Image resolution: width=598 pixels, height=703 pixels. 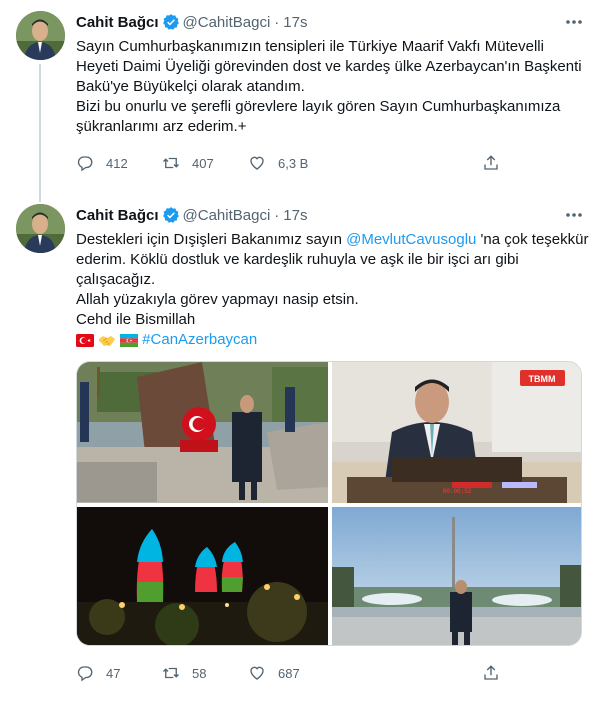 What do you see at coordinates (188, 163) in the screenshot?
I see `retweet-button: 407` at bounding box center [188, 163].